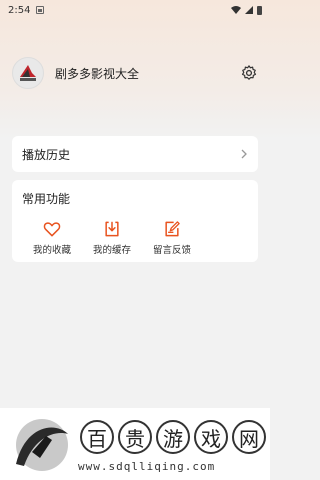 The height and width of the screenshot is (480, 320). I want to click on watermark-char: 游, so click(173, 437).